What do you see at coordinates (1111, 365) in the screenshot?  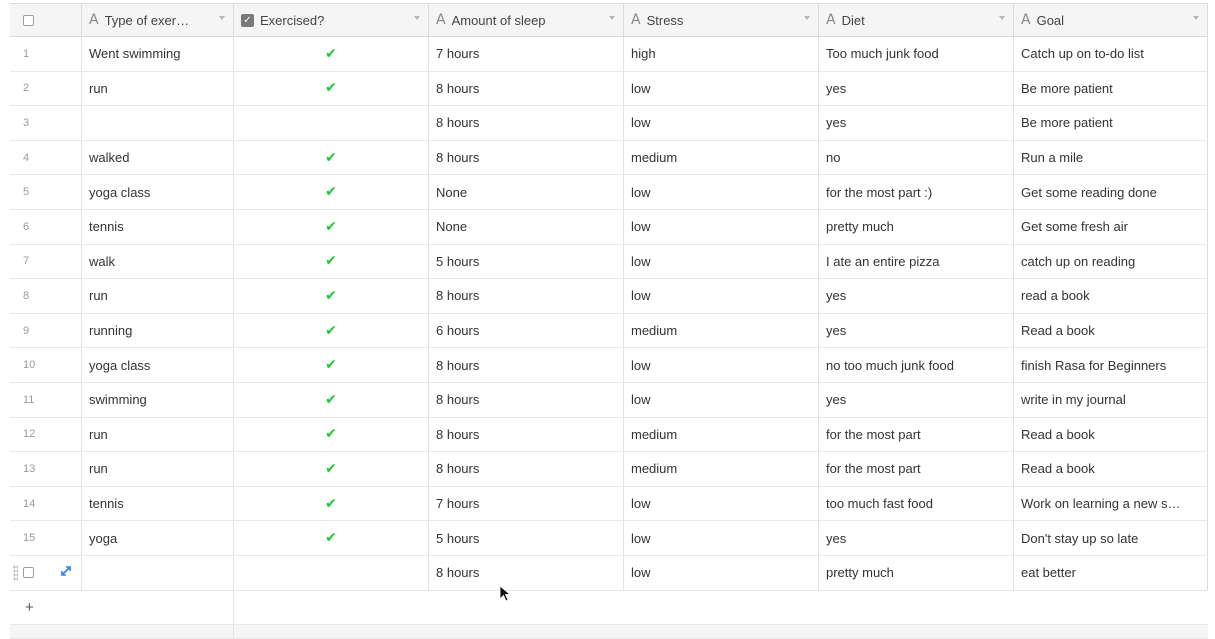 I see `cell-goal: finish Rasa for Beginners` at bounding box center [1111, 365].